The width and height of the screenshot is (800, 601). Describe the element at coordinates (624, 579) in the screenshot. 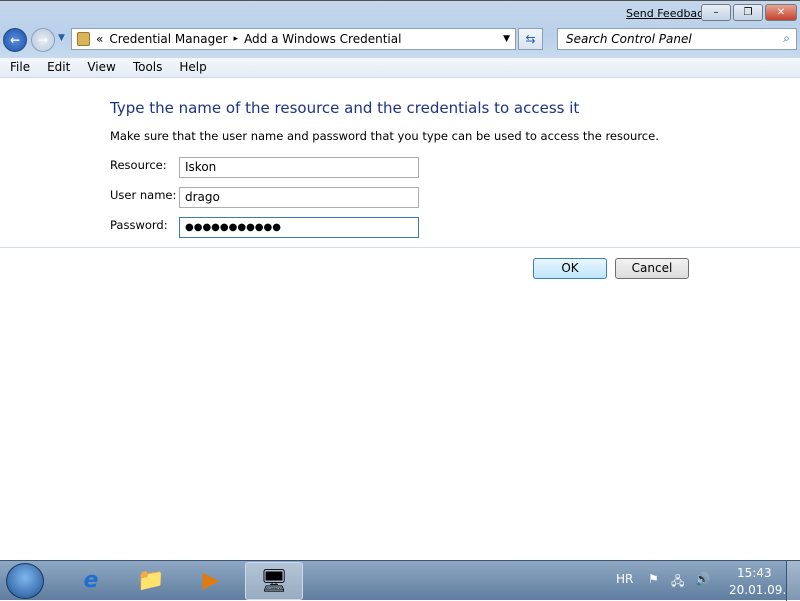

I see `language-indicator: HR` at that location.